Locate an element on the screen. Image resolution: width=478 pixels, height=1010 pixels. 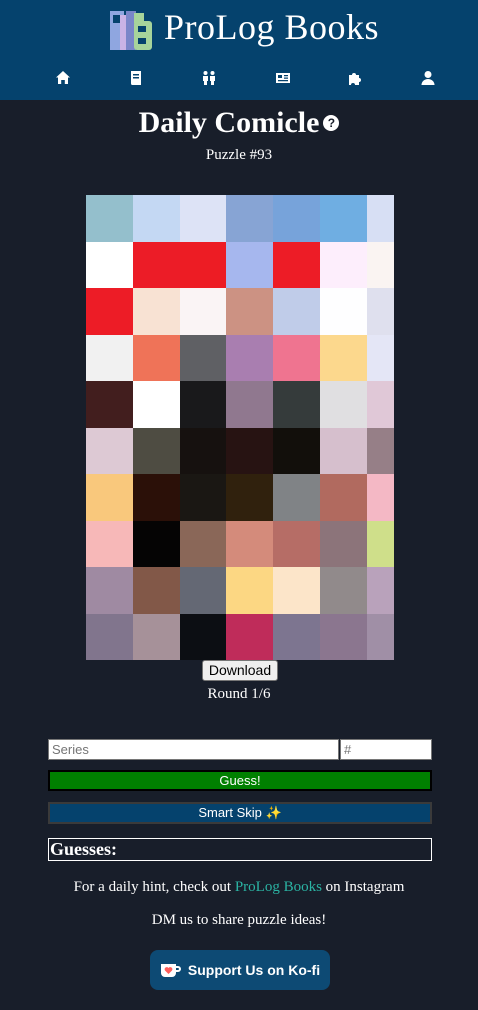
guess-button: Guess! is located at coordinates (240, 780).